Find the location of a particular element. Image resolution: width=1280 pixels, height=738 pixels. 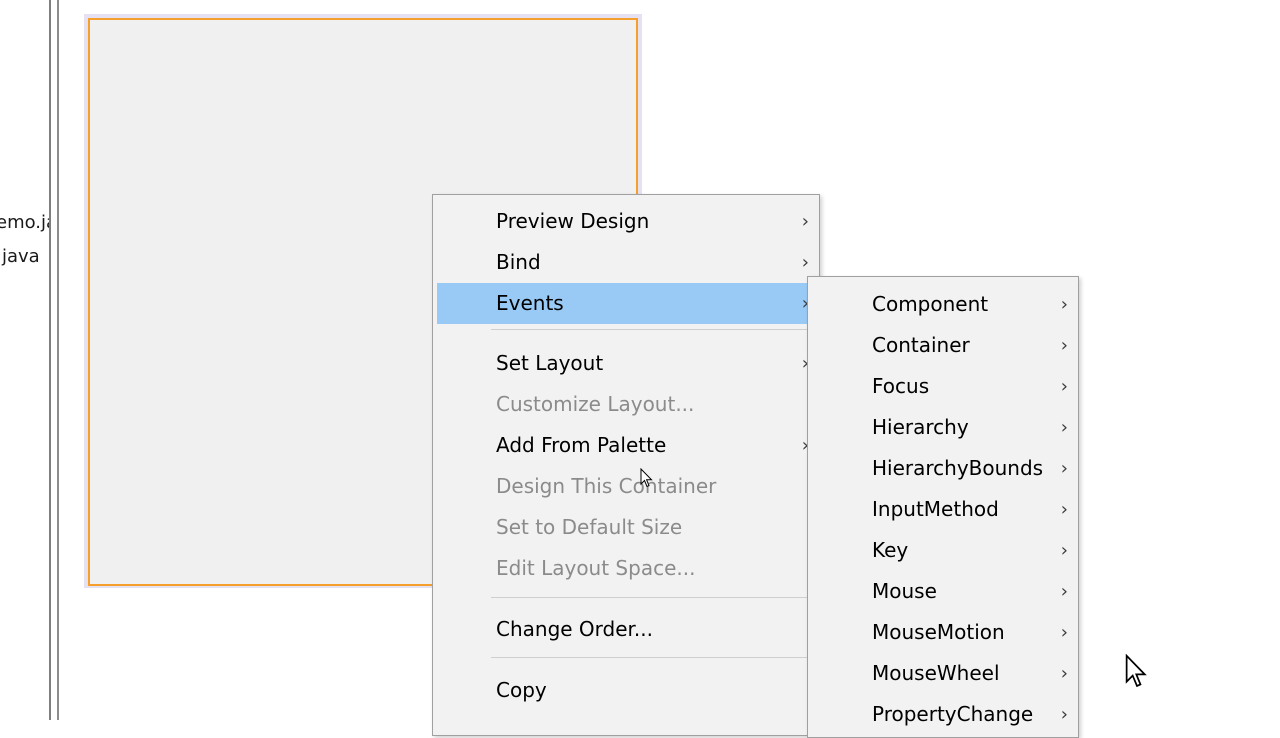

submenu-item-label: Component is located at coordinates (930, 304).